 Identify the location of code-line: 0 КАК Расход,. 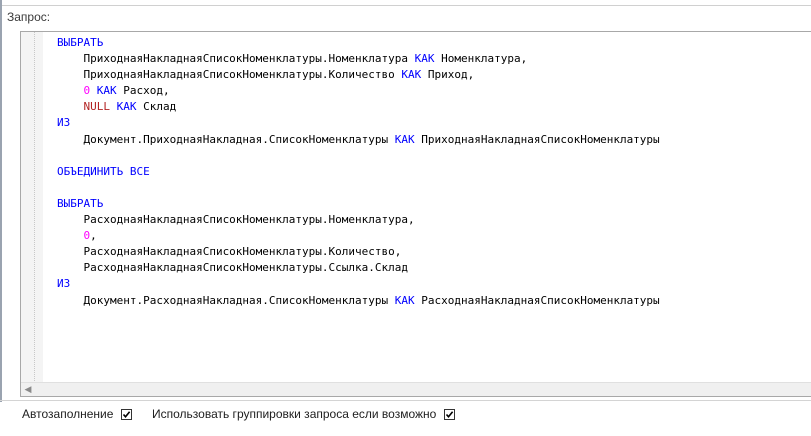
(434, 91).